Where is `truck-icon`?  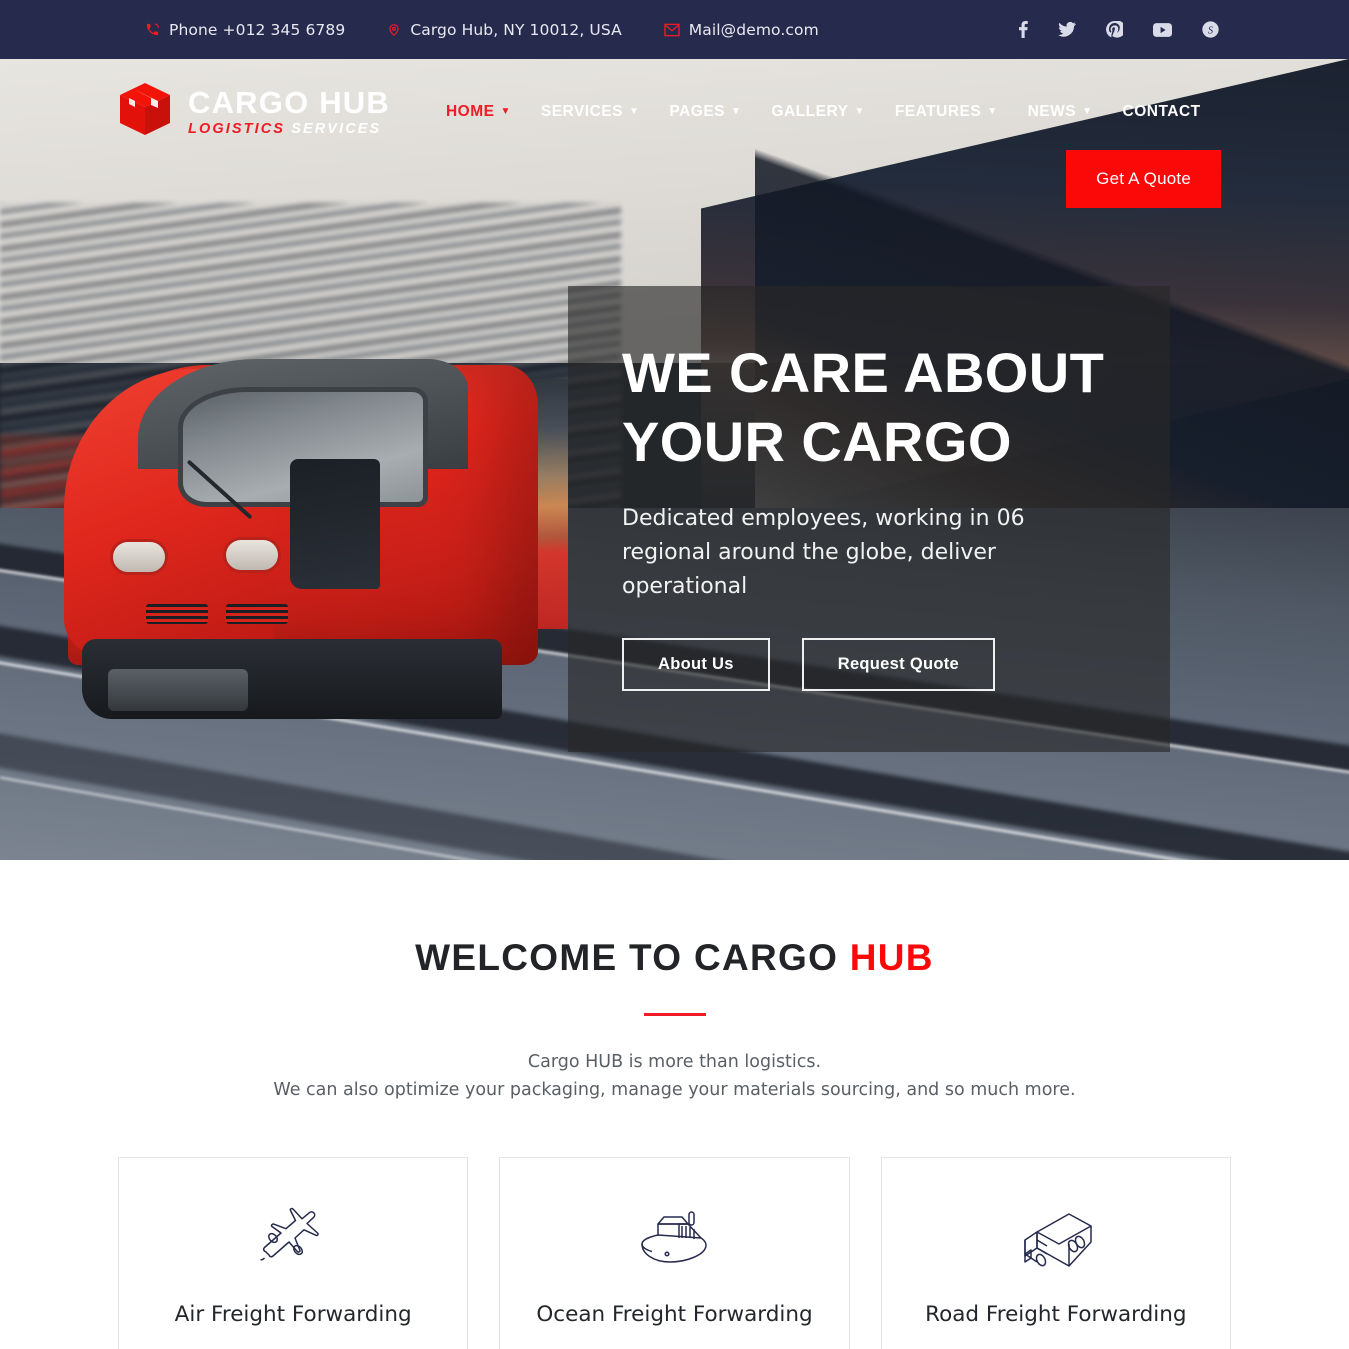
truck-icon is located at coordinates (1056, 1238).